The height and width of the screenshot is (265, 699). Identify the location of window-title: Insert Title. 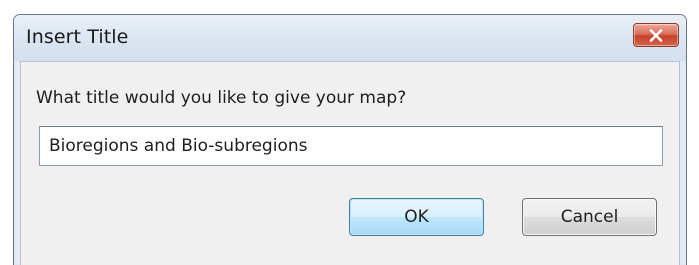
(77, 37).